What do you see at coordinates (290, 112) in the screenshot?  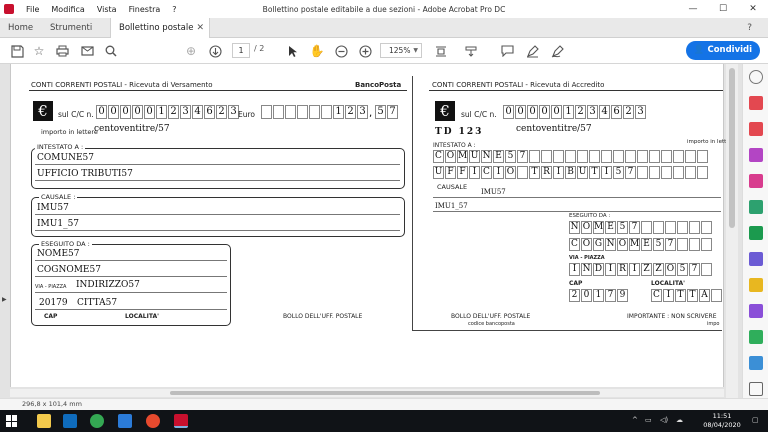 I see `digit-cell` at bounding box center [290, 112].